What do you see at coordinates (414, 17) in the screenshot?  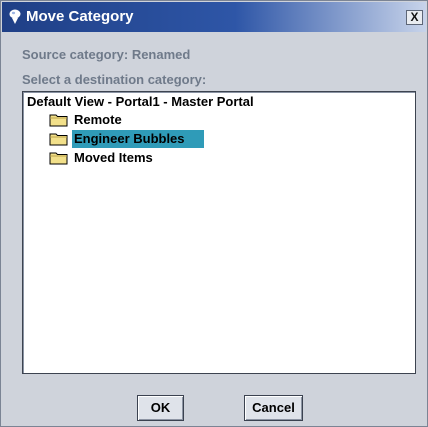 I see `close-button: X` at bounding box center [414, 17].